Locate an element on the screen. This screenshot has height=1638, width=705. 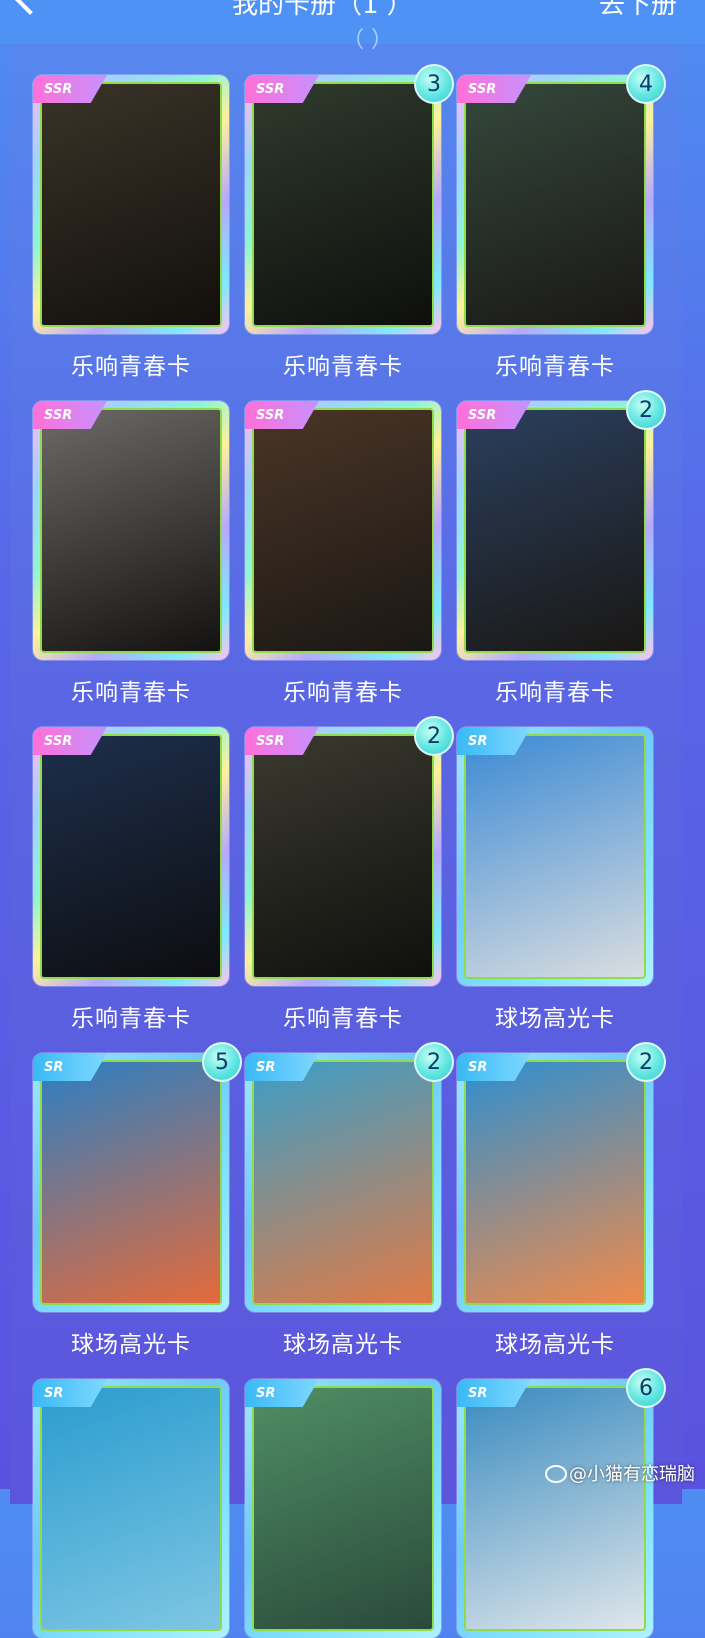
card-frame: SR 6 is located at coordinates (561, 1503).